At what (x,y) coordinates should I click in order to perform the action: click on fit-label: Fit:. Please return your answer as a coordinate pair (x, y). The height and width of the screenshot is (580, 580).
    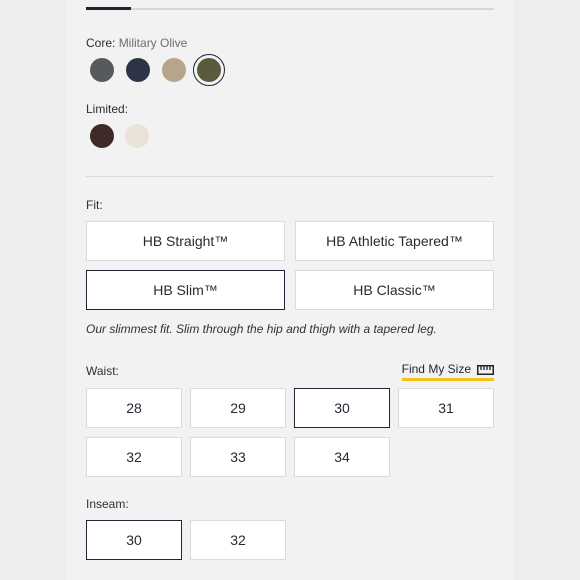
    Looking at the image, I should click on (94, 205).